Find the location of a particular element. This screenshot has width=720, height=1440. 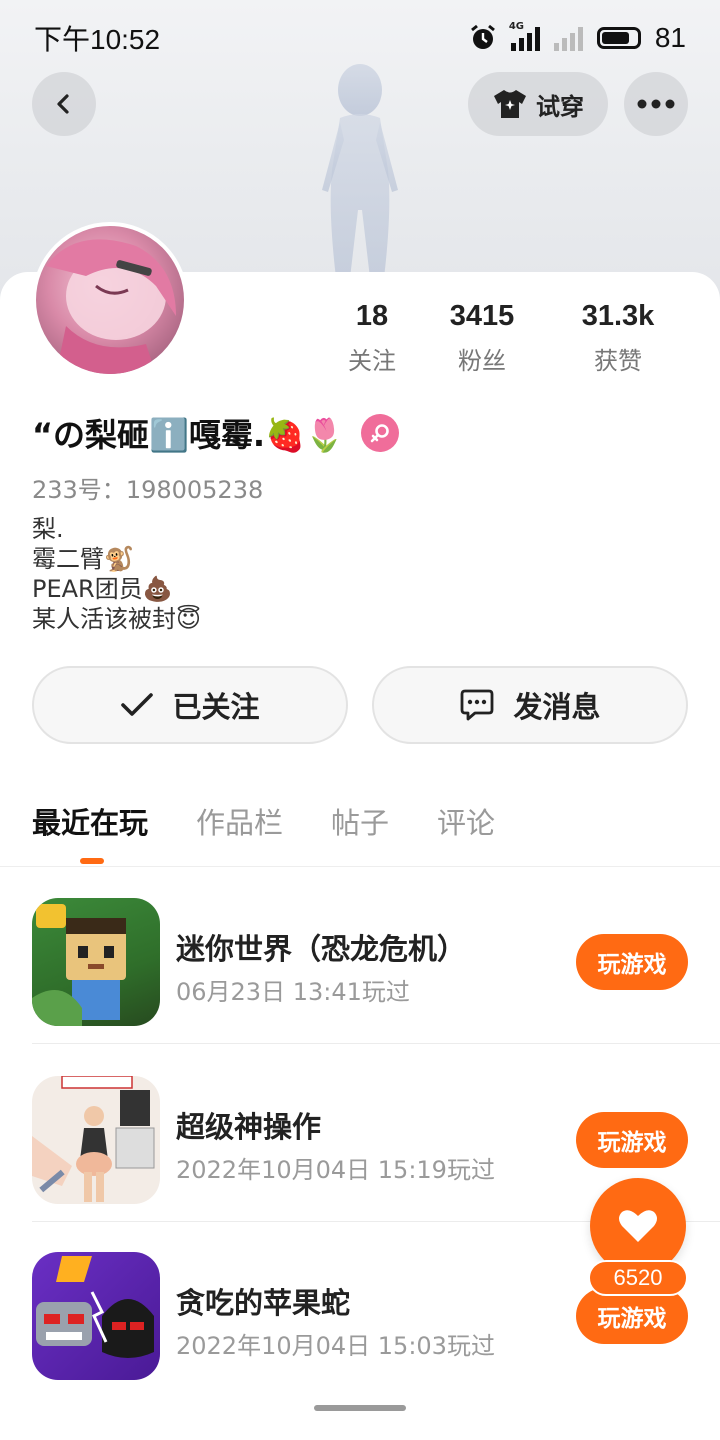

bio-line: 梨. is located at coordinates (48, 529).